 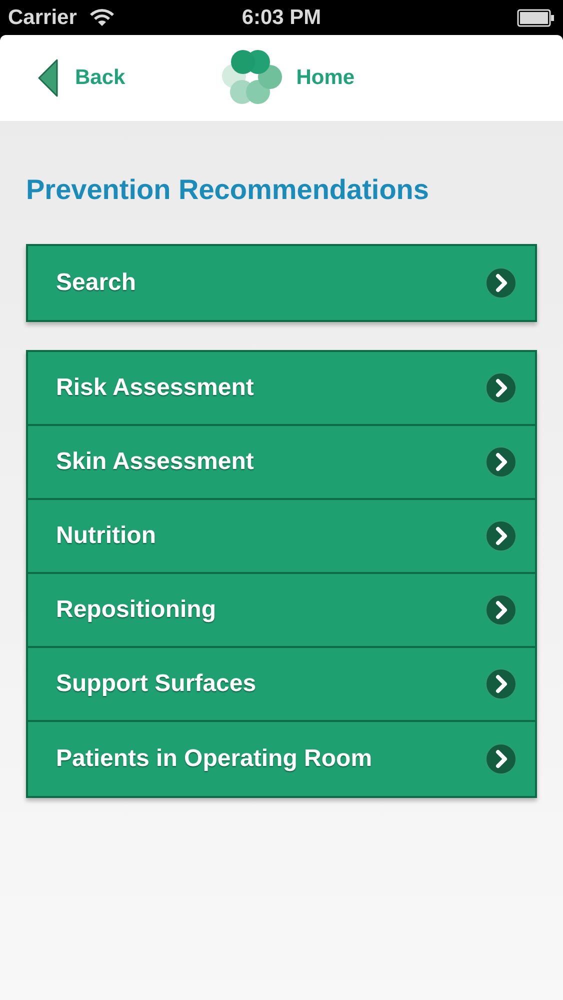 I want to click on back-arrow-icon, so click(x=48, y=78).